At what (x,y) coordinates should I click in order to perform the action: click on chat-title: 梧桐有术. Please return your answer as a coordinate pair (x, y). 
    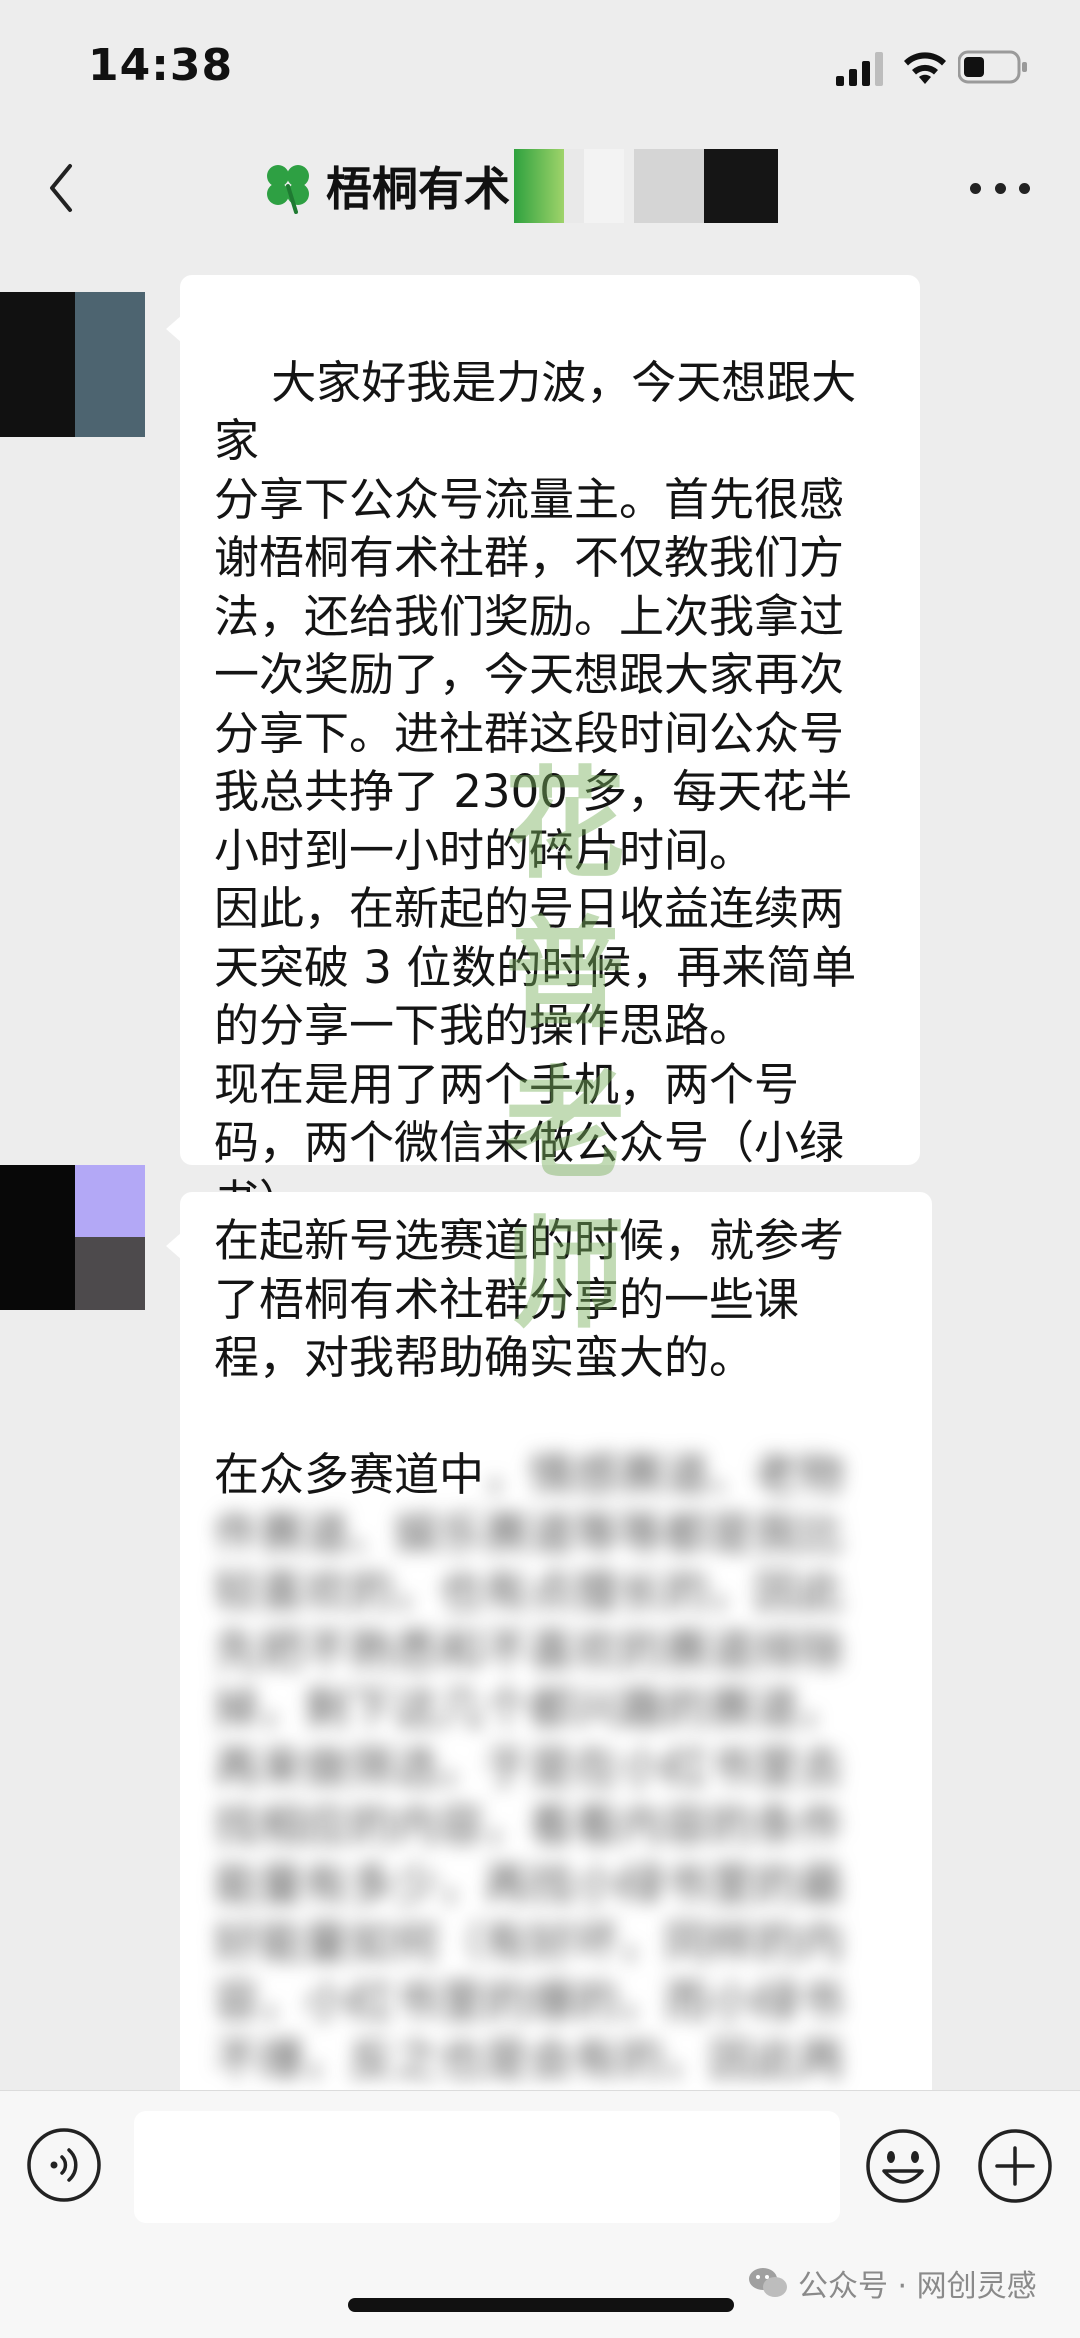
    Looking at the image, I should click on (519, 186).